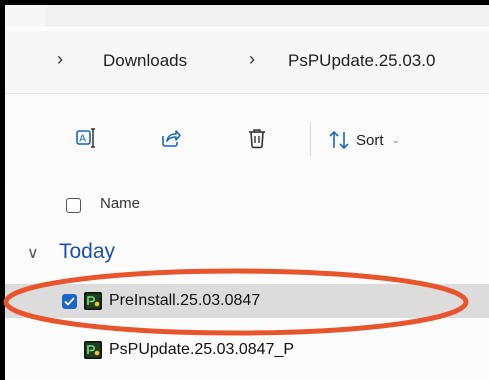 This screenshot has width=489, height=380. I want to click on file-row: PsPUpdate.25.03.0847_P, so click(247, 350).